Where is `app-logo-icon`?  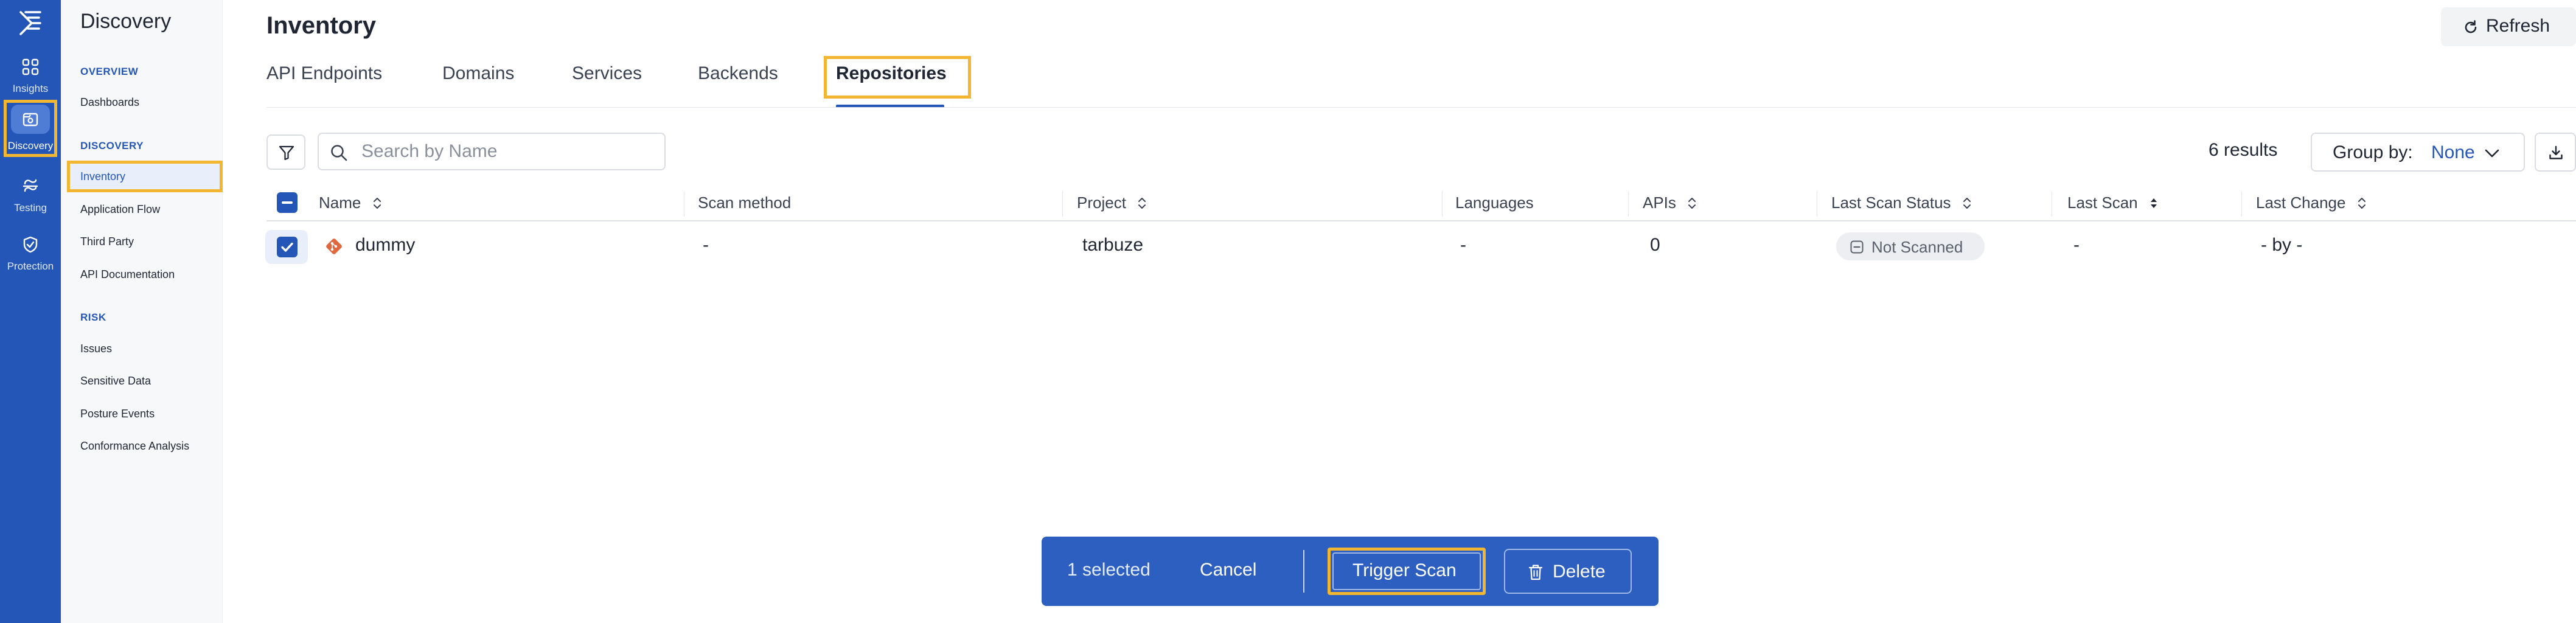 app-logo-icon is located at coordinates (30, 22).